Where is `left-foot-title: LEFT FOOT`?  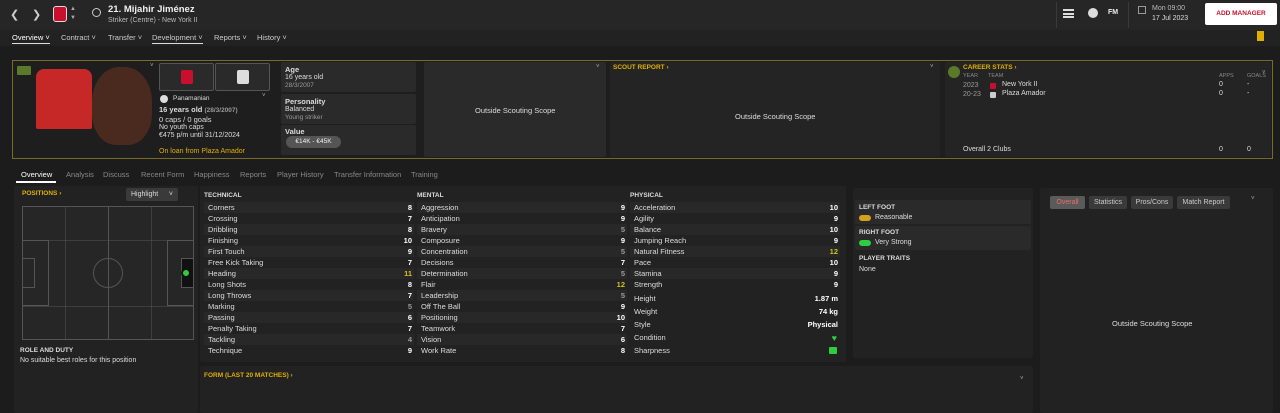
left-foot-title: LEFT FOOT is located at coordinates (877, 207).